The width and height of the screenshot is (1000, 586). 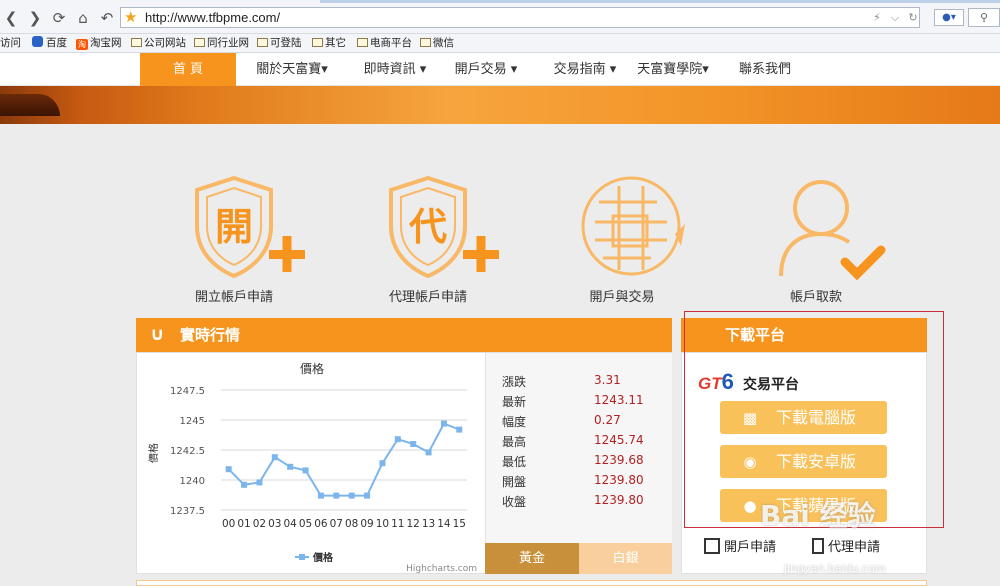 I want to click on x-tick-label: 11, so click(x=397, y=524).